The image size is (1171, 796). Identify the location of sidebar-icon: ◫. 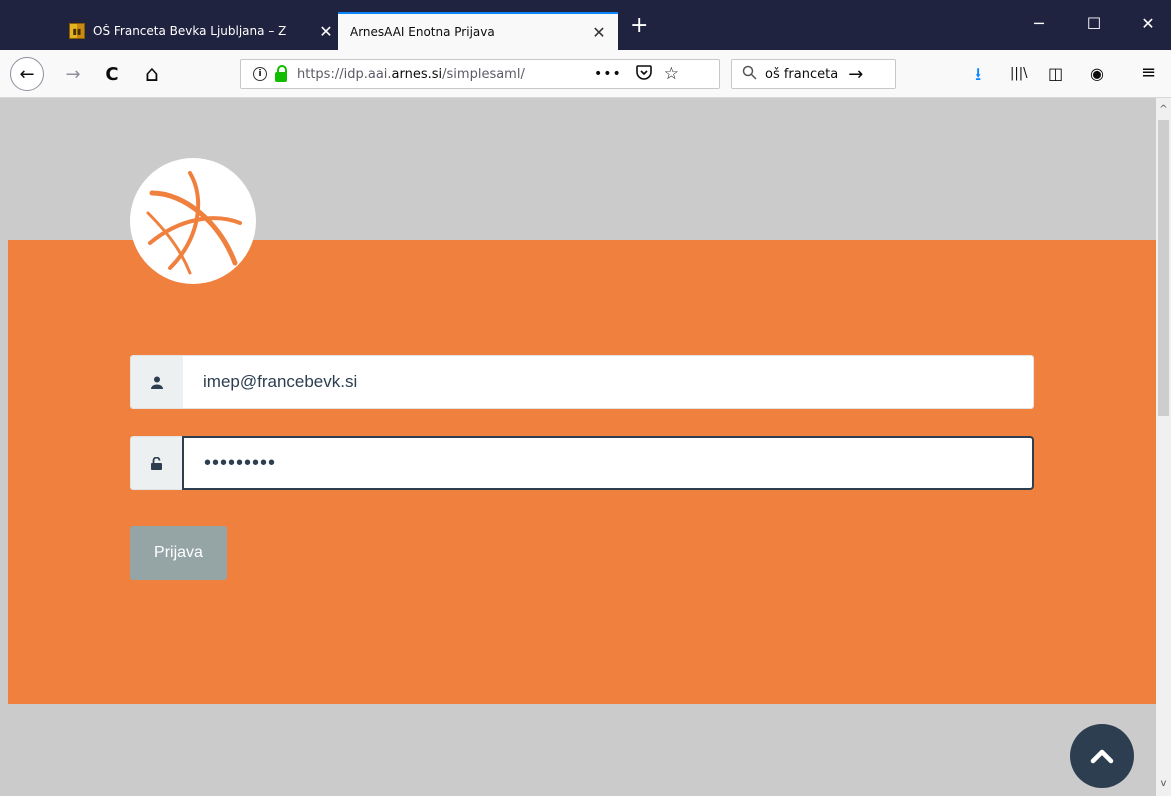
(1055, 73).